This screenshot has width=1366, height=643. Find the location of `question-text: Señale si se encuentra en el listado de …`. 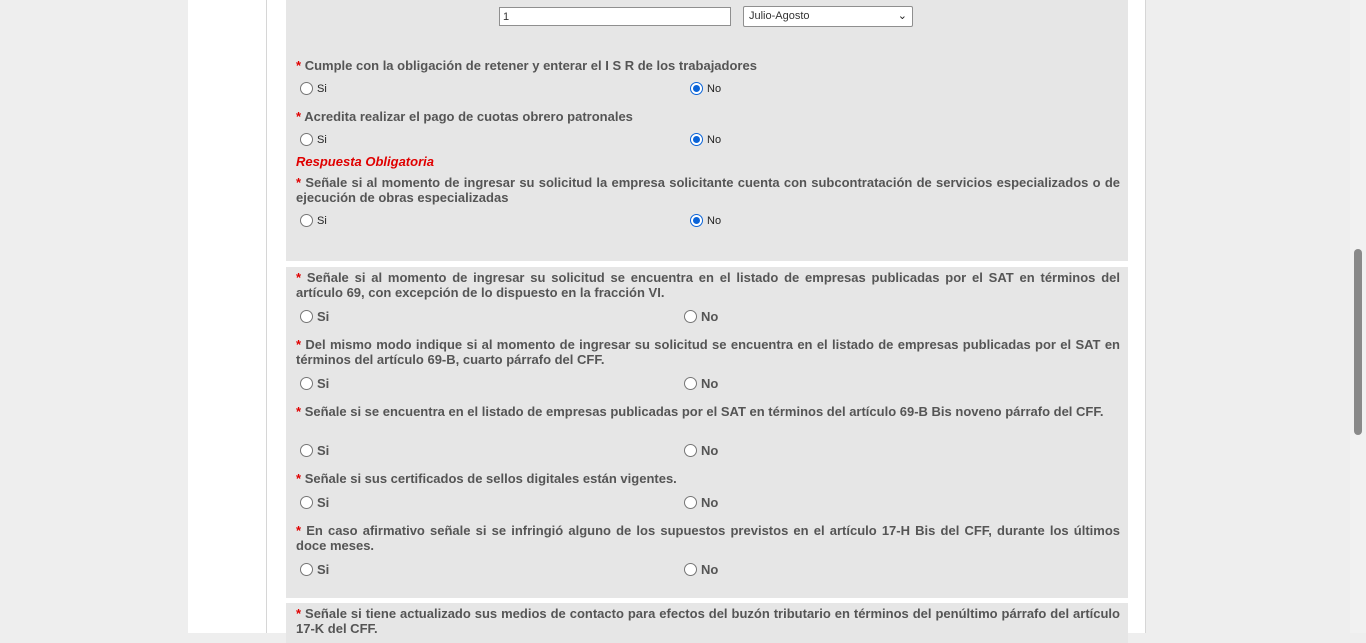

question-text: Señale si se encuentra en el listado de … is located at coordinates (704, 411).